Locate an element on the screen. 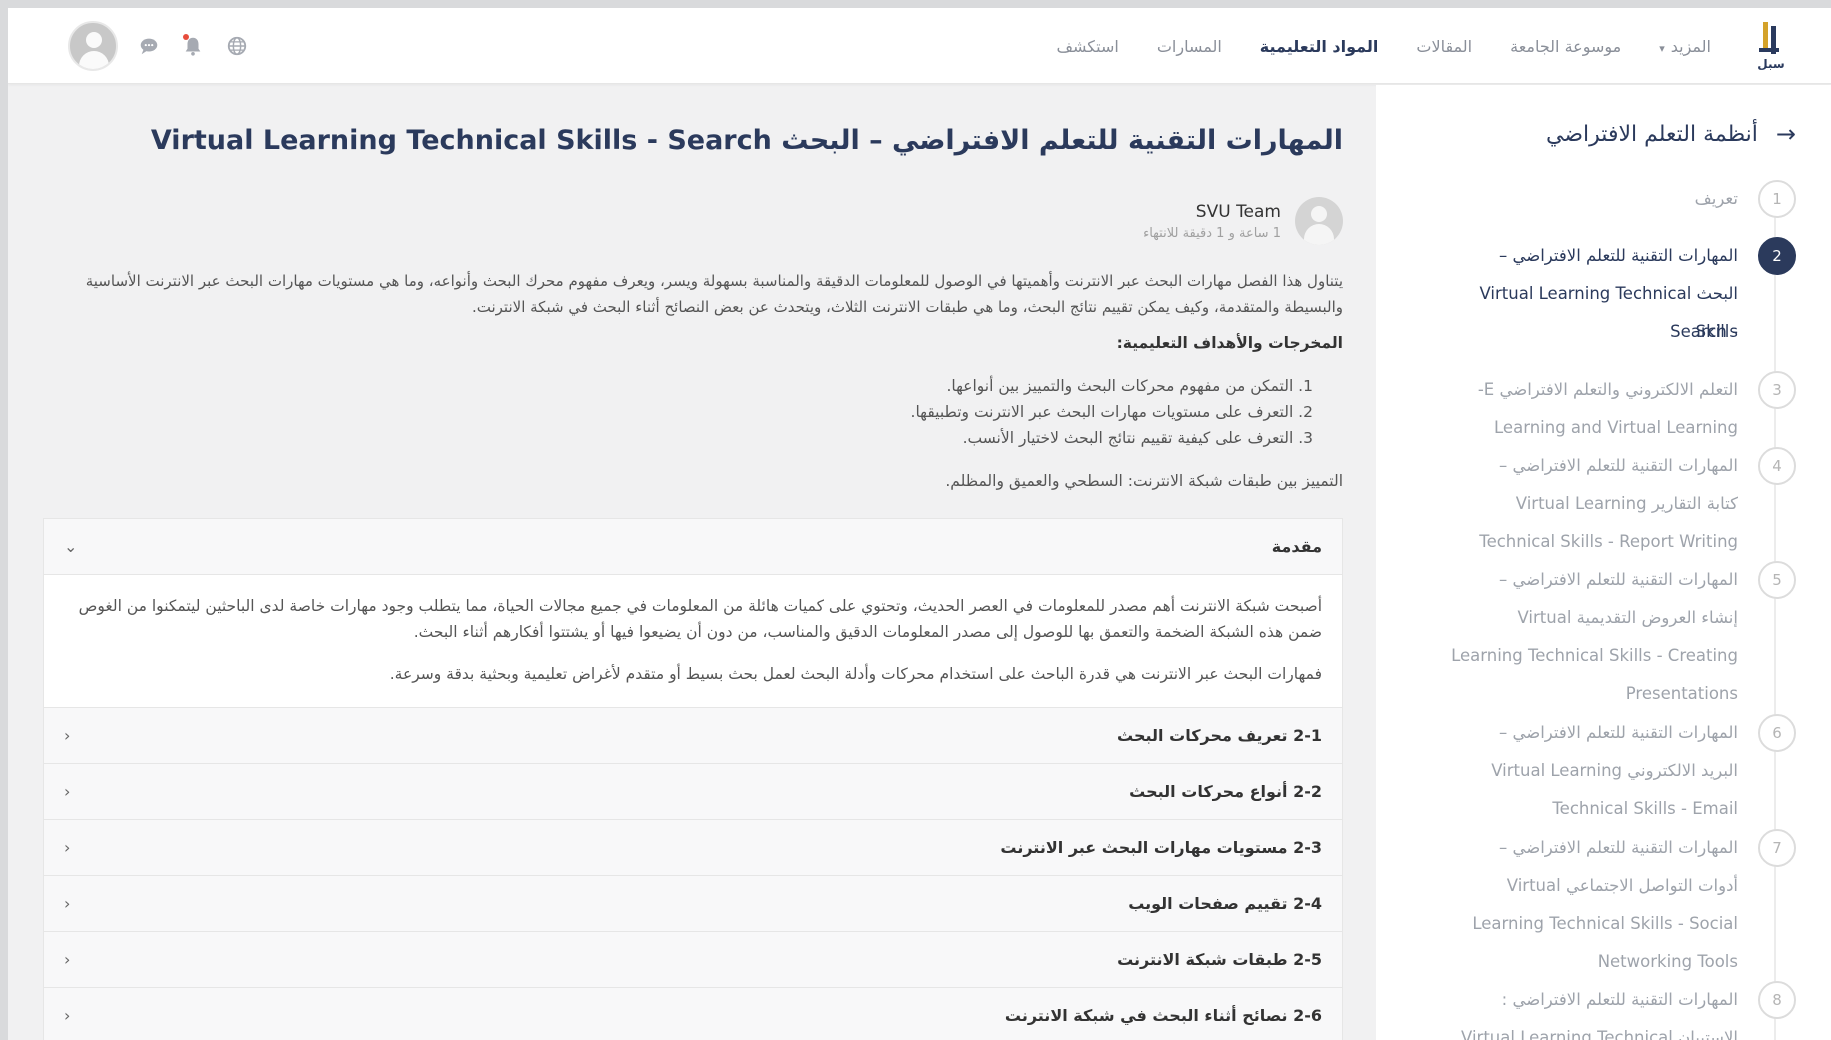  sidebar-header: → أنظمة التعلم الافتراضي is located at coordinates (1671, 134).